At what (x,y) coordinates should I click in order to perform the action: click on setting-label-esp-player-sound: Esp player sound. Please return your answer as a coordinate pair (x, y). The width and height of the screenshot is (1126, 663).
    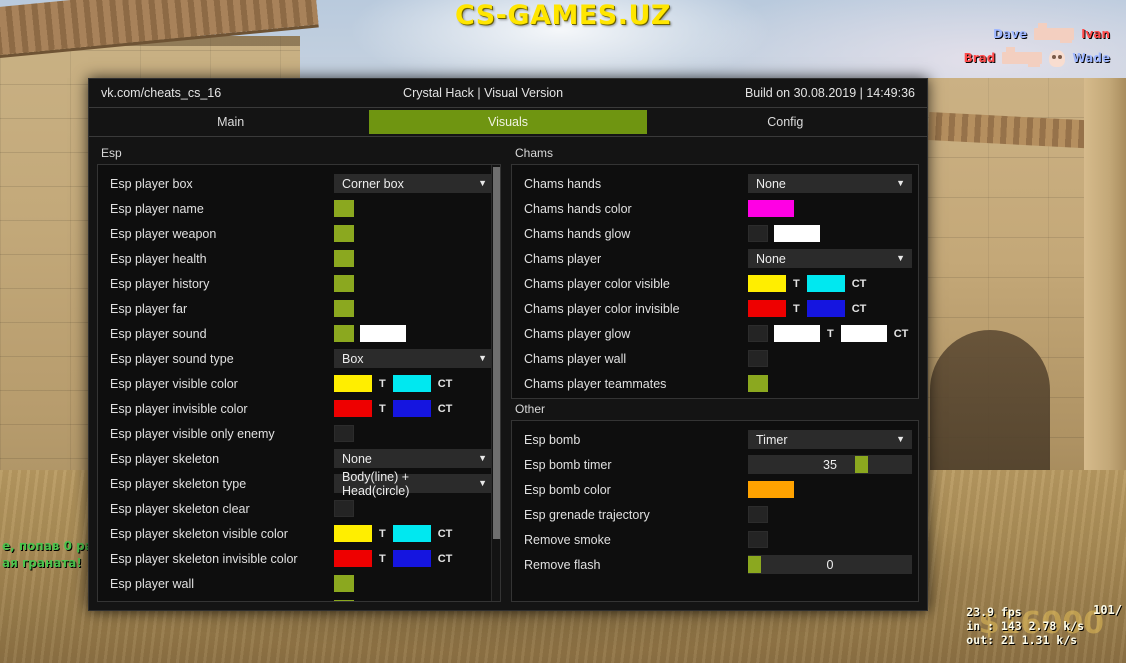
    Looking at the image, I should click on (158, 333).